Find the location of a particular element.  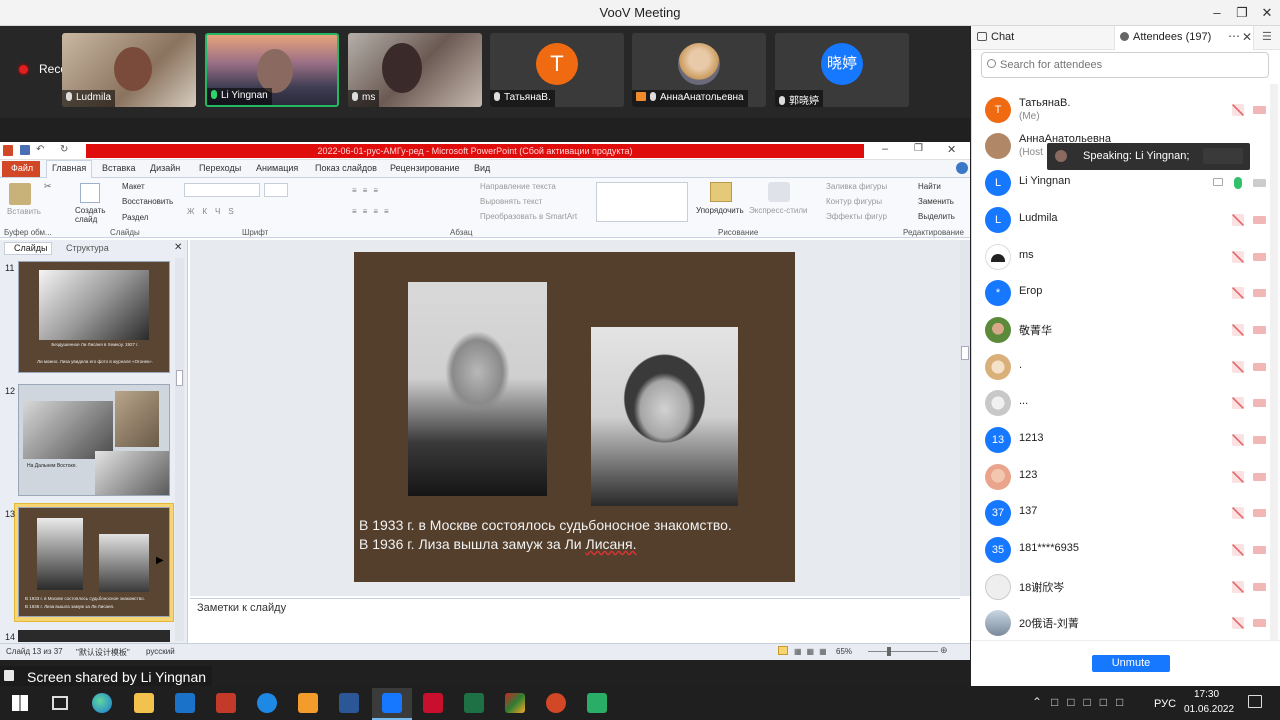

tab-file: Файл is located at coordinates (22, 168).